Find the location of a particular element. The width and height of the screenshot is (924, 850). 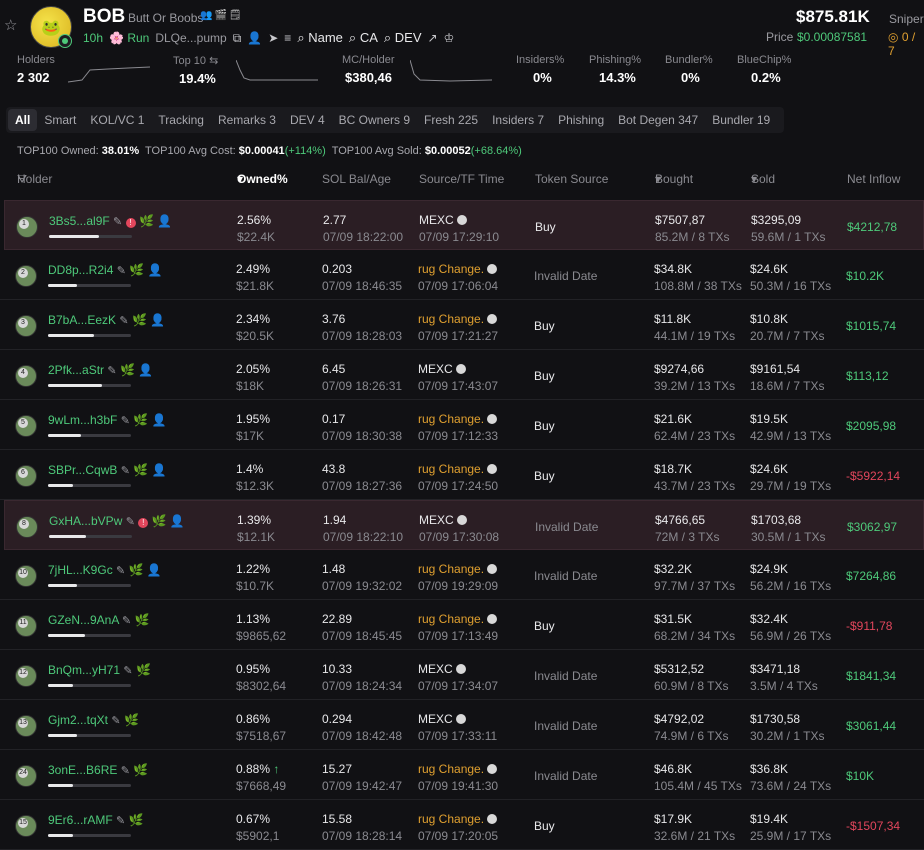

search-name-link: ⌕ Name is located at coordinates (320, 38).